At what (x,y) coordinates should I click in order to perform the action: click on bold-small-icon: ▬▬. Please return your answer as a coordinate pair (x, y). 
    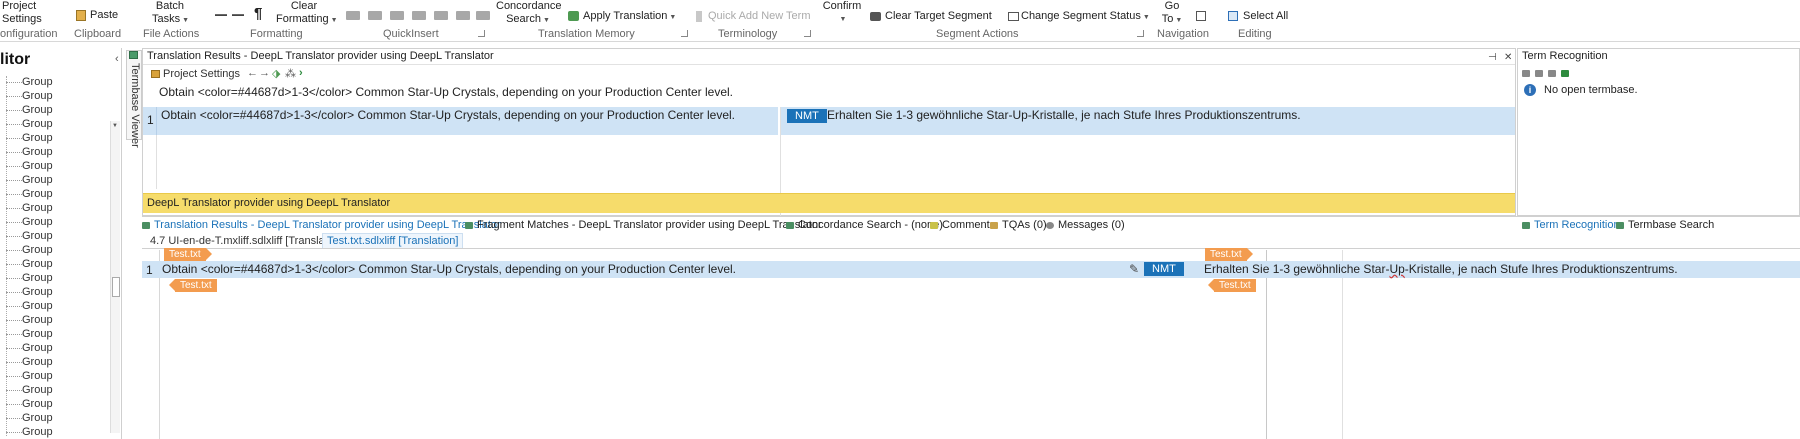
    Looking at the image, I should click on (221, 15).